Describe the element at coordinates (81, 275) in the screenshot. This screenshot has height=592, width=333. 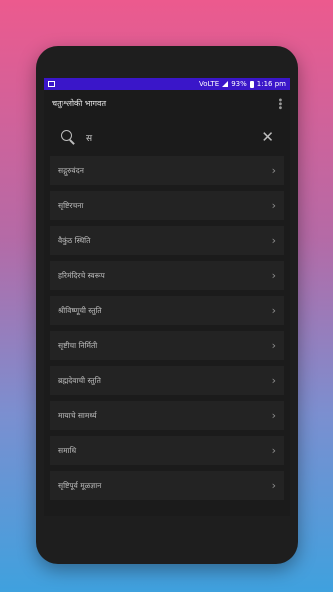
I see `list-item-label: हरिमंदिरचे स्वरूप` at that location.